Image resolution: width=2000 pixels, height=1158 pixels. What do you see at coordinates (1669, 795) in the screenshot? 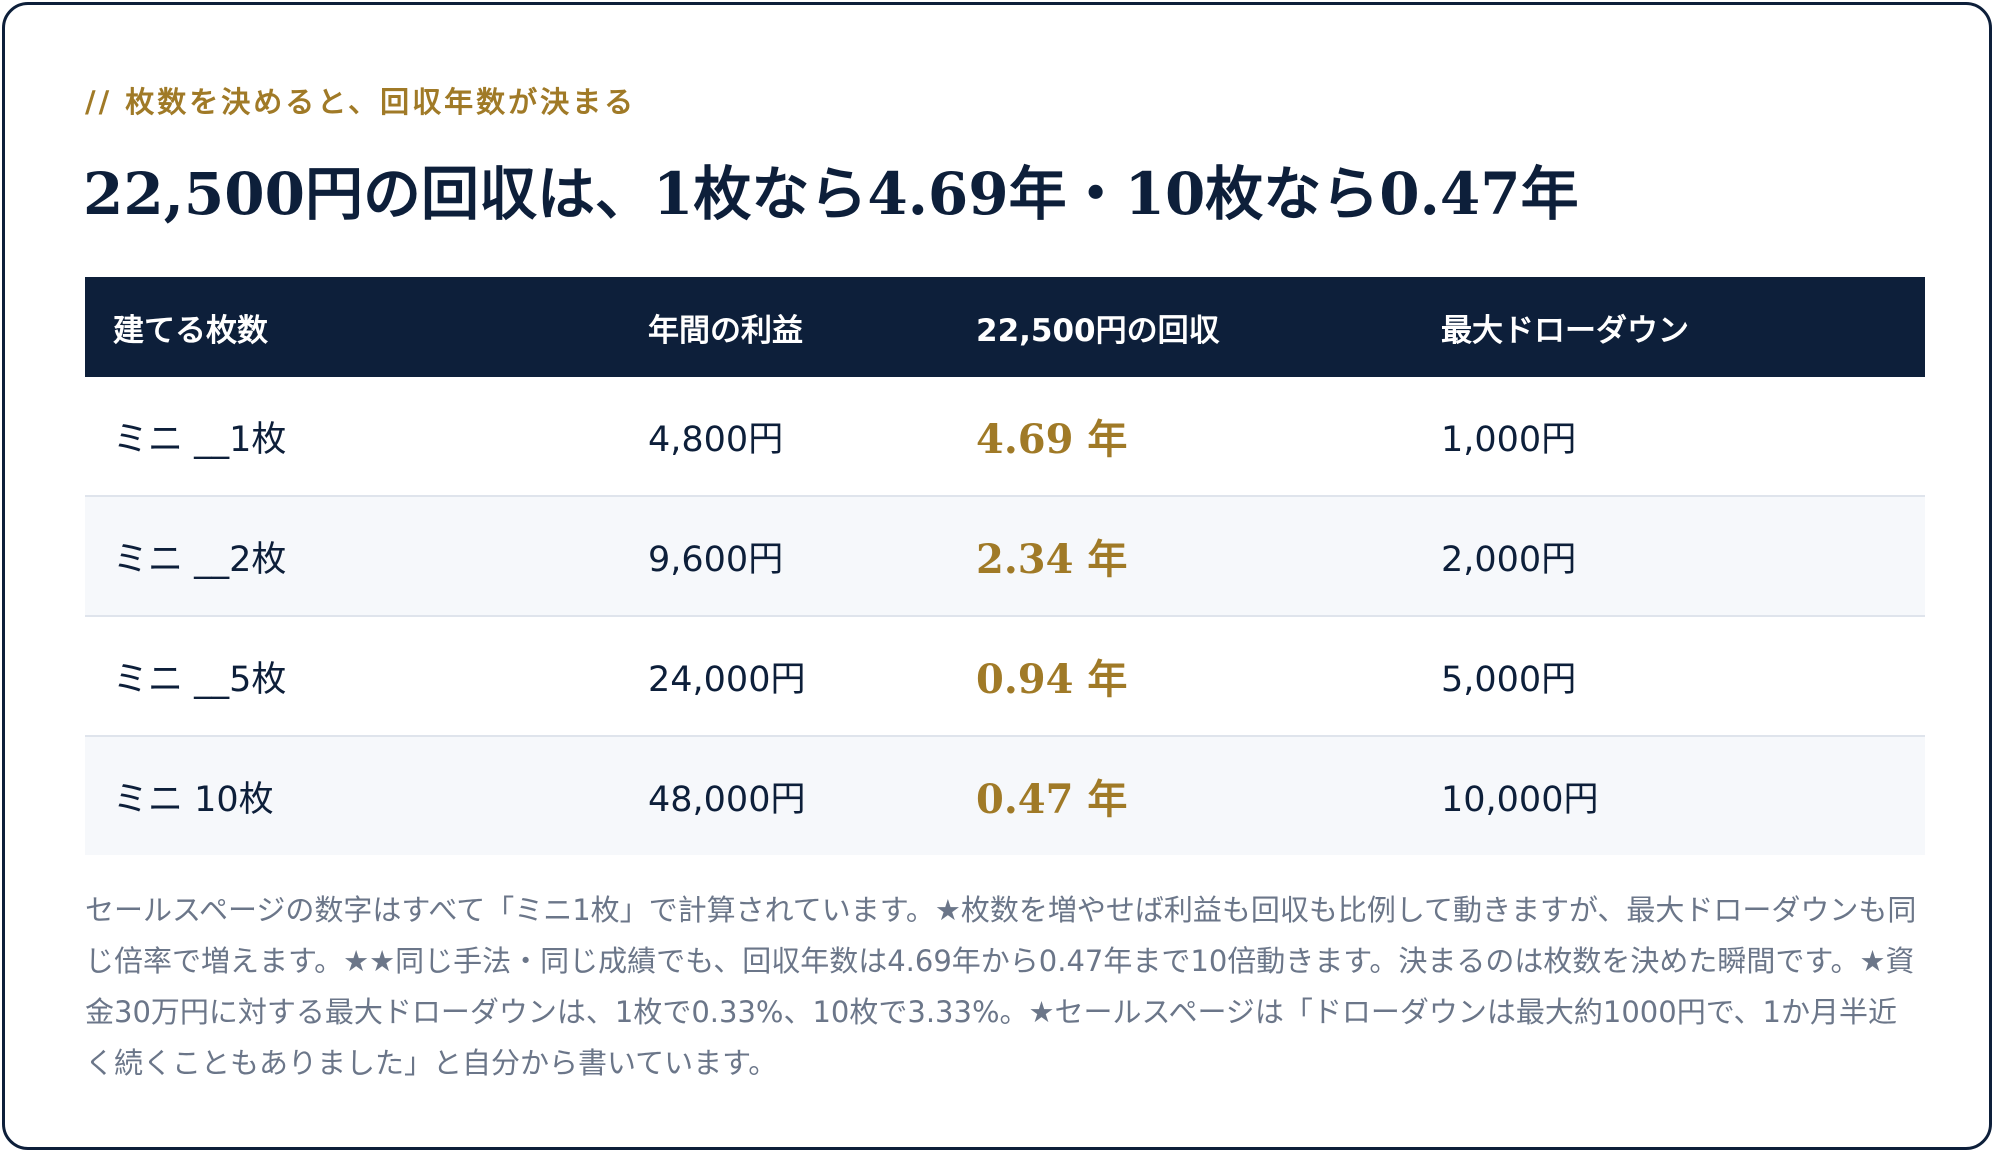
I see `cell-drawdown: 10,000円` at bounding box center [1669, 795].